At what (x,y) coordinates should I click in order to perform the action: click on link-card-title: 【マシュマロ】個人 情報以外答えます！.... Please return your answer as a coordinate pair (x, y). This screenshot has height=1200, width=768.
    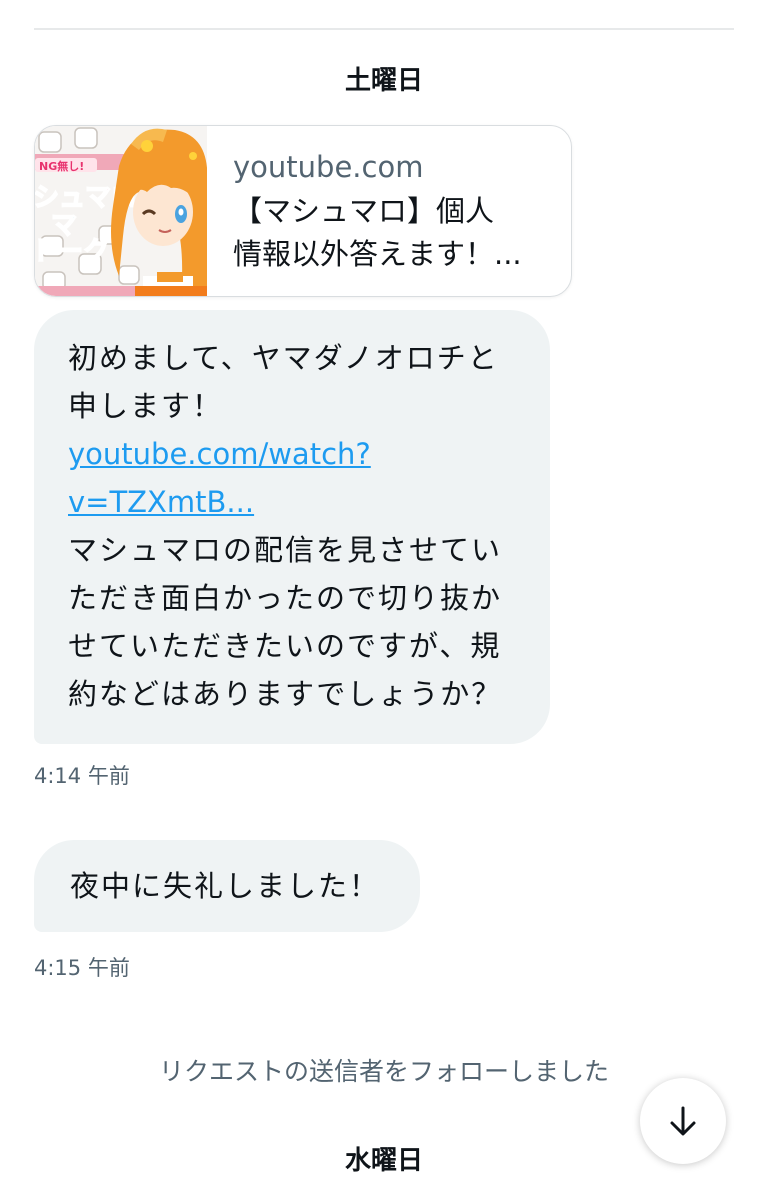
    Looking at the image, I should click on (398, 233).